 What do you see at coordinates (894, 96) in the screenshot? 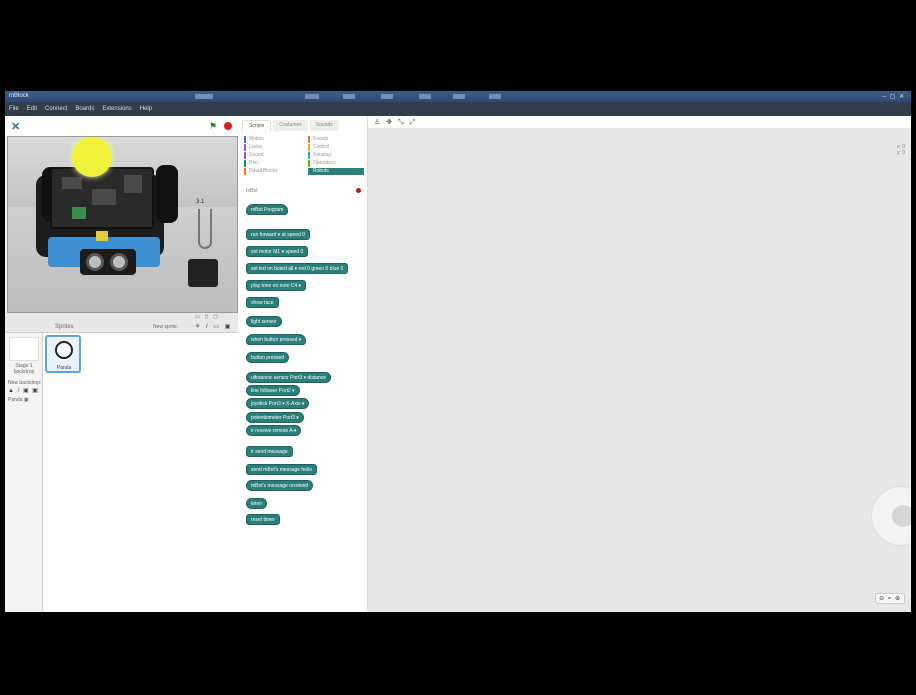
I see `window-controls: – ▢ ✕` at bounding box center [894, 96].